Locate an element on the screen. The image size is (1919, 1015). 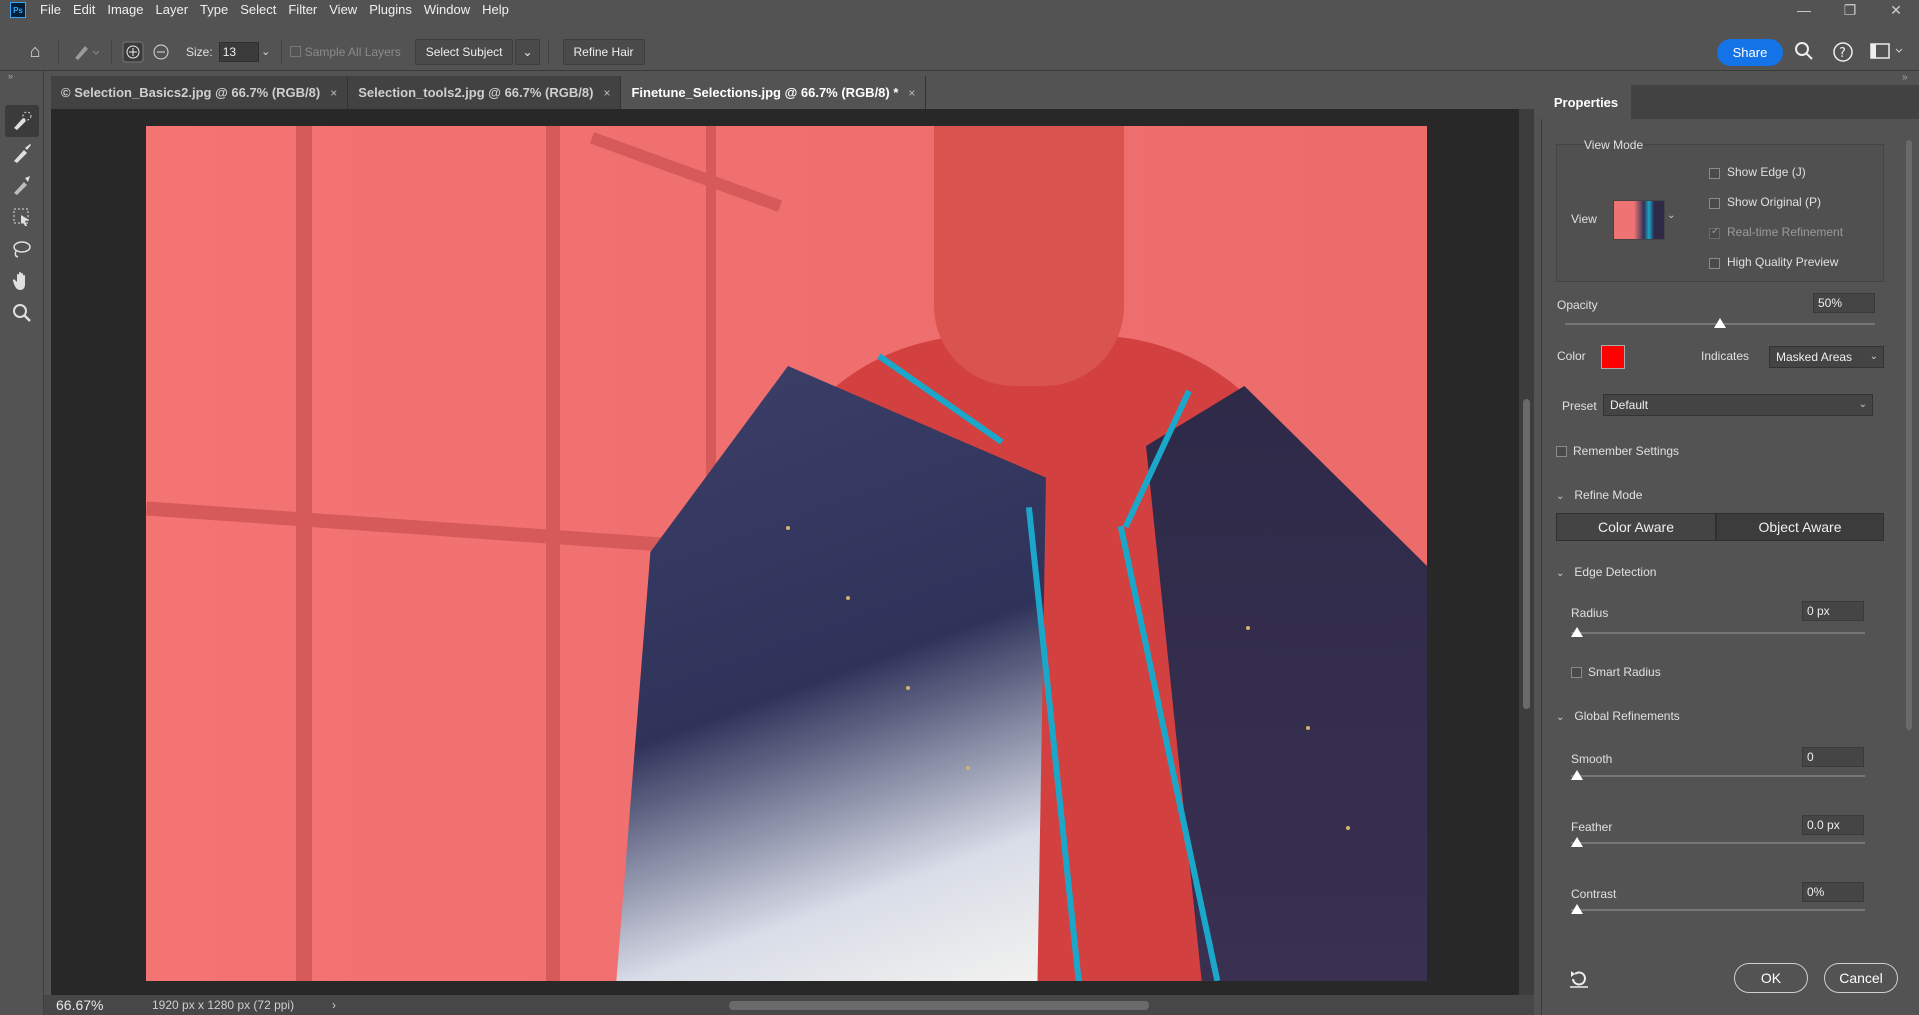
close-window-button: ✕ is located at coordinates (1896, 10).